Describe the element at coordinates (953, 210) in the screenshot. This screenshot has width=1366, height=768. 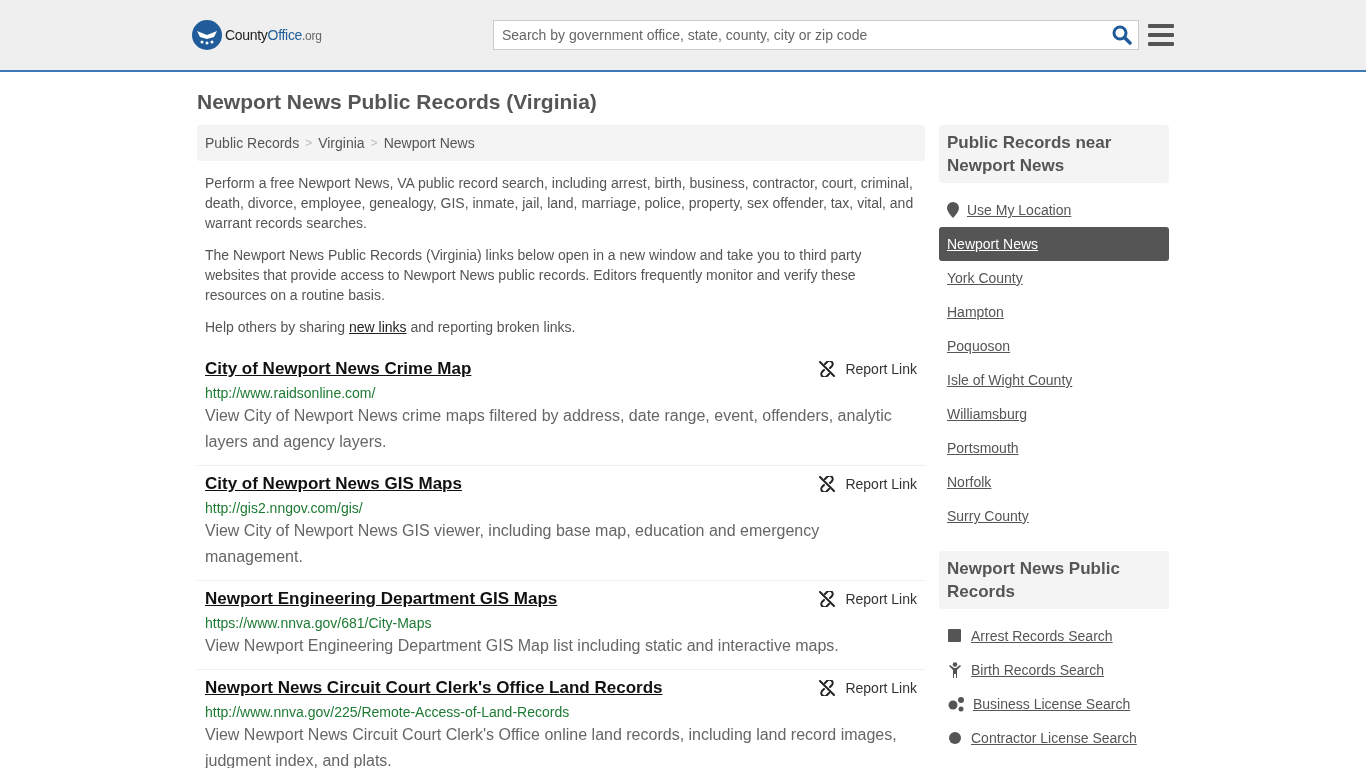
I see `location-pin-icon` at that location.